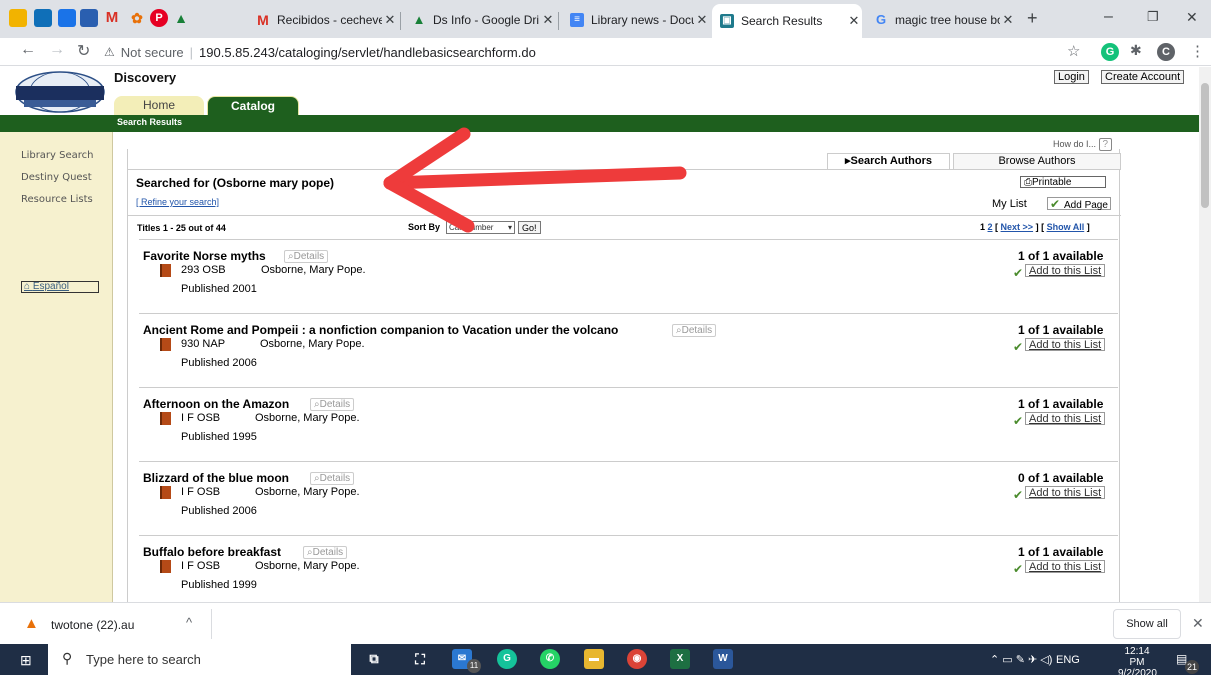 Image resolution: width=1211 pixels, height=679 pixels. I want to click on pinned-tab-drive-icon: ▲, so click(181, 18).